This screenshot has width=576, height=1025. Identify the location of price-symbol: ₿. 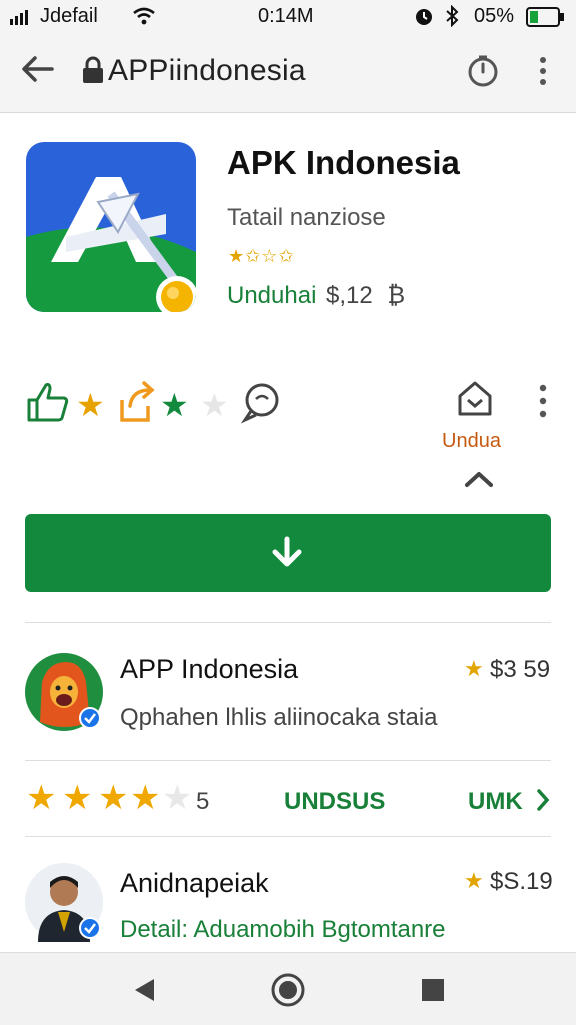
(396, 295).